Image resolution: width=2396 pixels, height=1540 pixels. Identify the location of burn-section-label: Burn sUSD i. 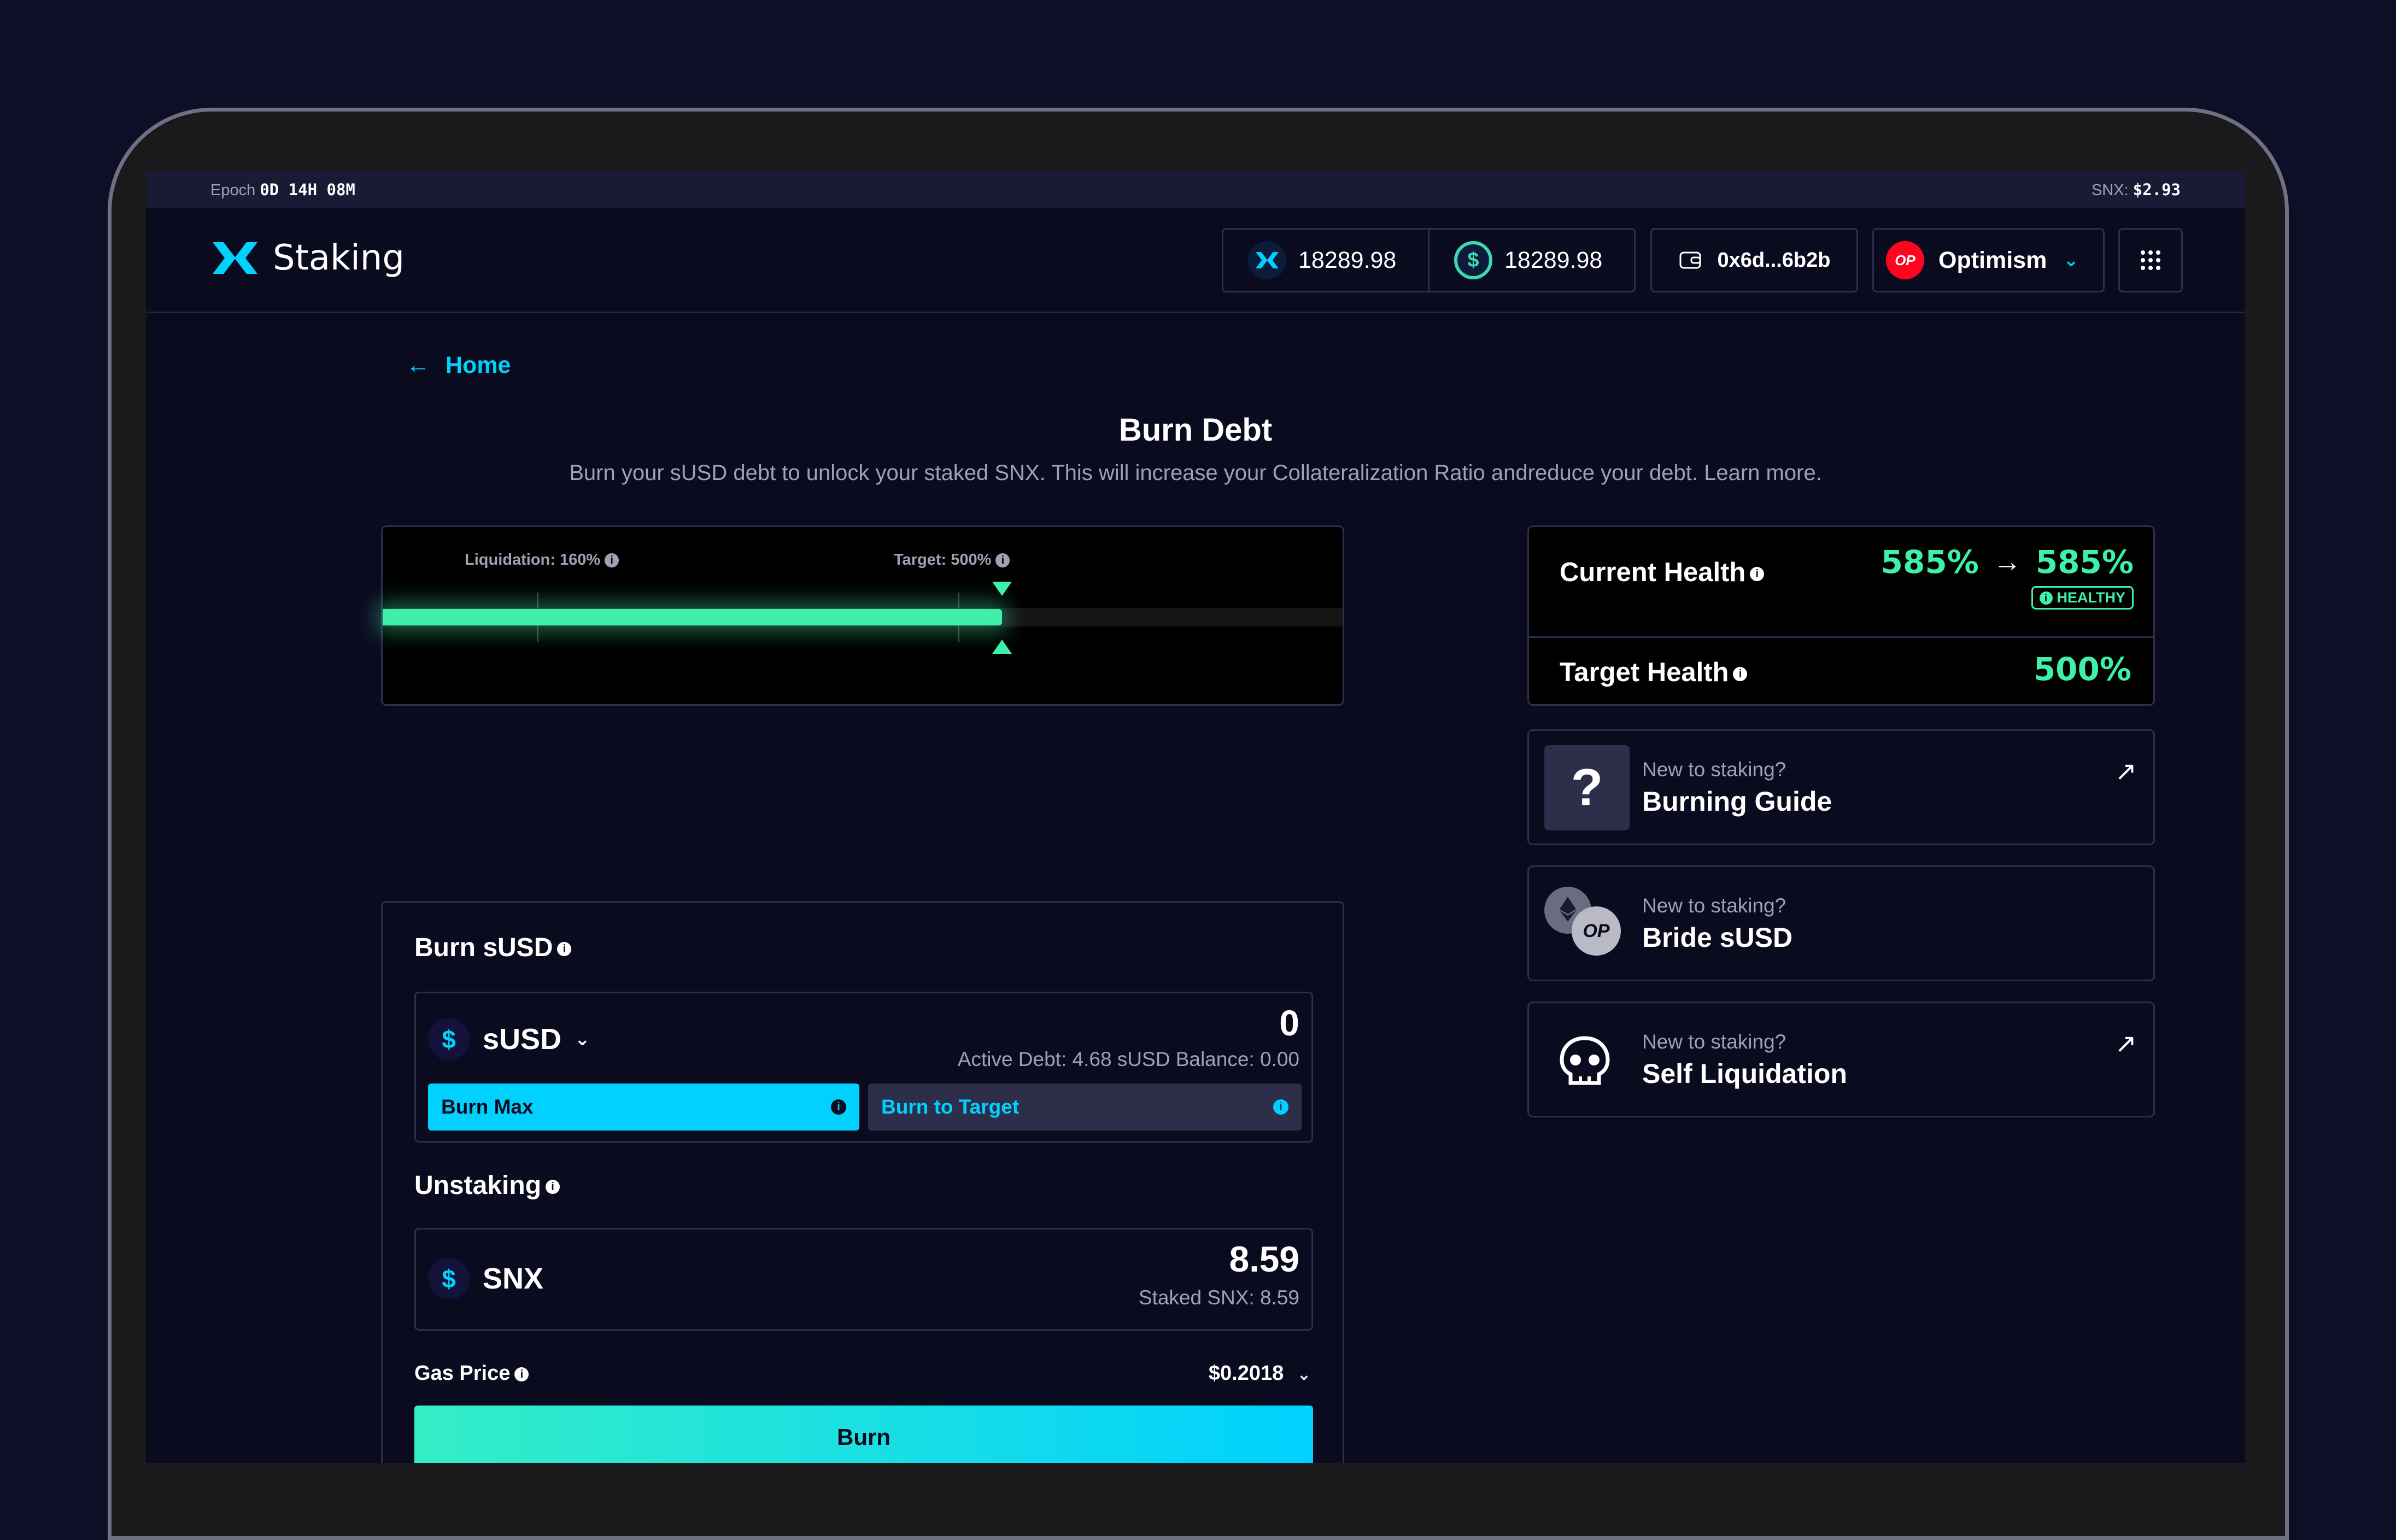
(493, 948).